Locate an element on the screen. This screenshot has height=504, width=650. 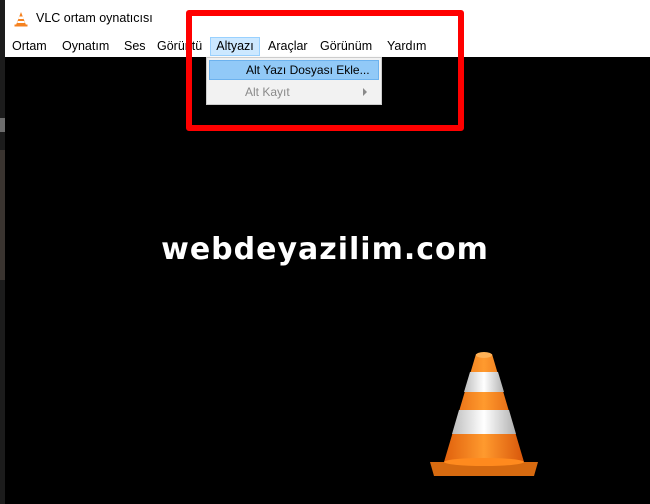
highlight-annotation-frame is located at coordinates (325, 70).